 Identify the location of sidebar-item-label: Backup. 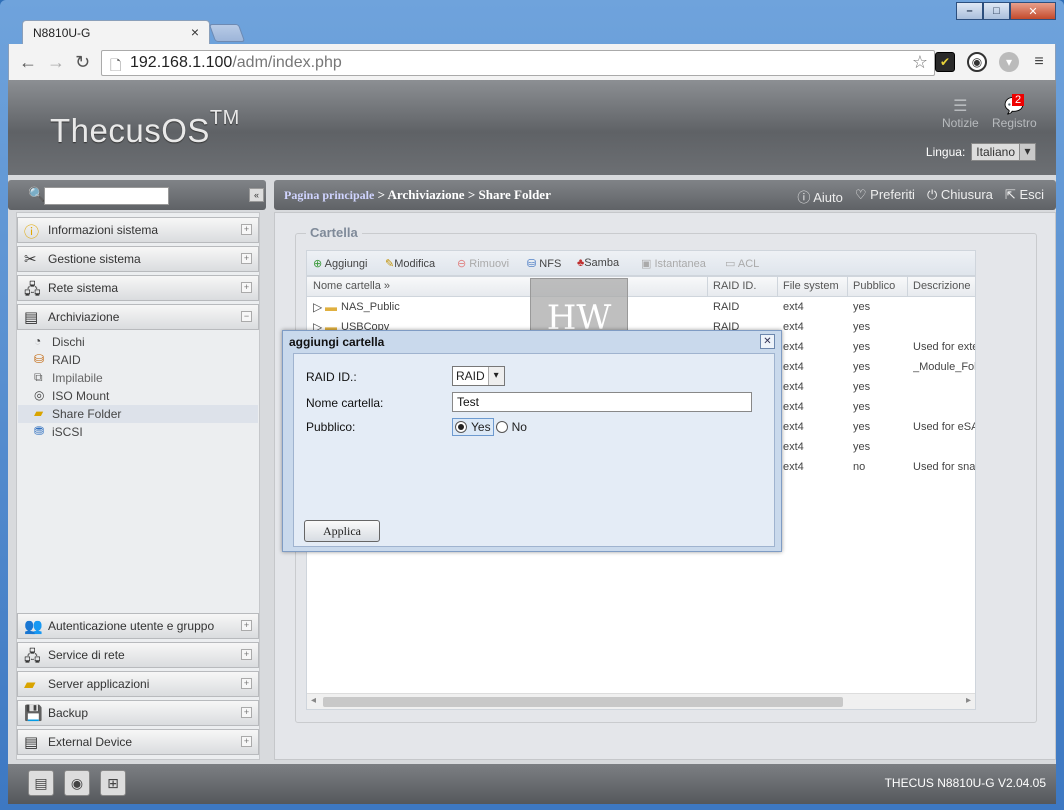
(68, 713).